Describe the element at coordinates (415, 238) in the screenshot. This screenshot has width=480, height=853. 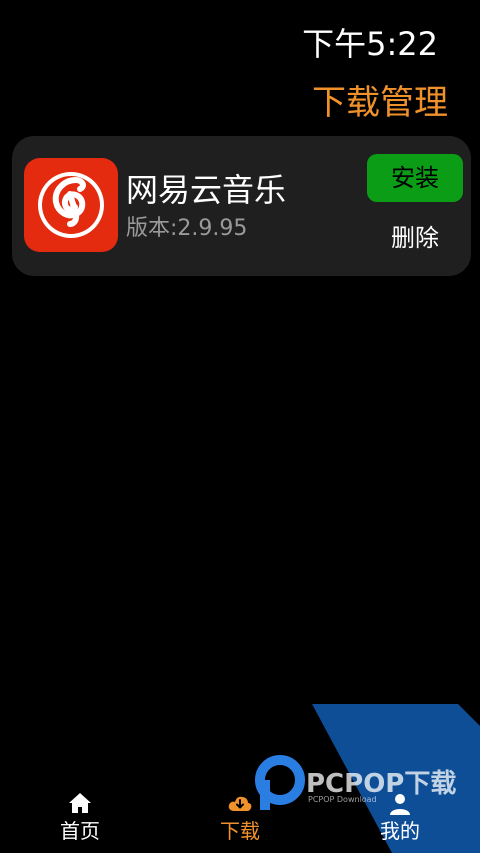
I see `delete-button: 删除` at that location.